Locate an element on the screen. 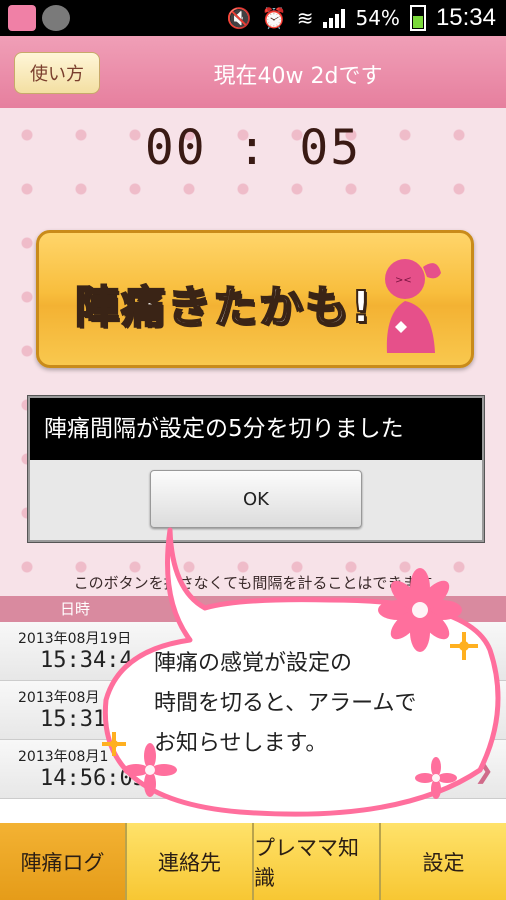 The image size is (506, 900). tab-contraction-log: 陣痛ログ is located at coordinates (63, 861).